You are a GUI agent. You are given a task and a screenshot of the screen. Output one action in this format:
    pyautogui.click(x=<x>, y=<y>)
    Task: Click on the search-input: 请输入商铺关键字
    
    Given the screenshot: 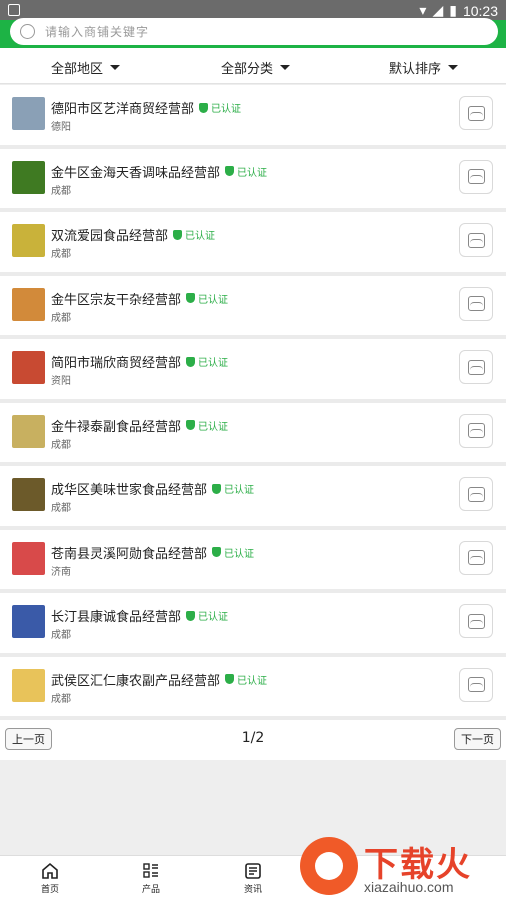 What is the action you would take?
    pyautogui.click(x=254, y=31)
    